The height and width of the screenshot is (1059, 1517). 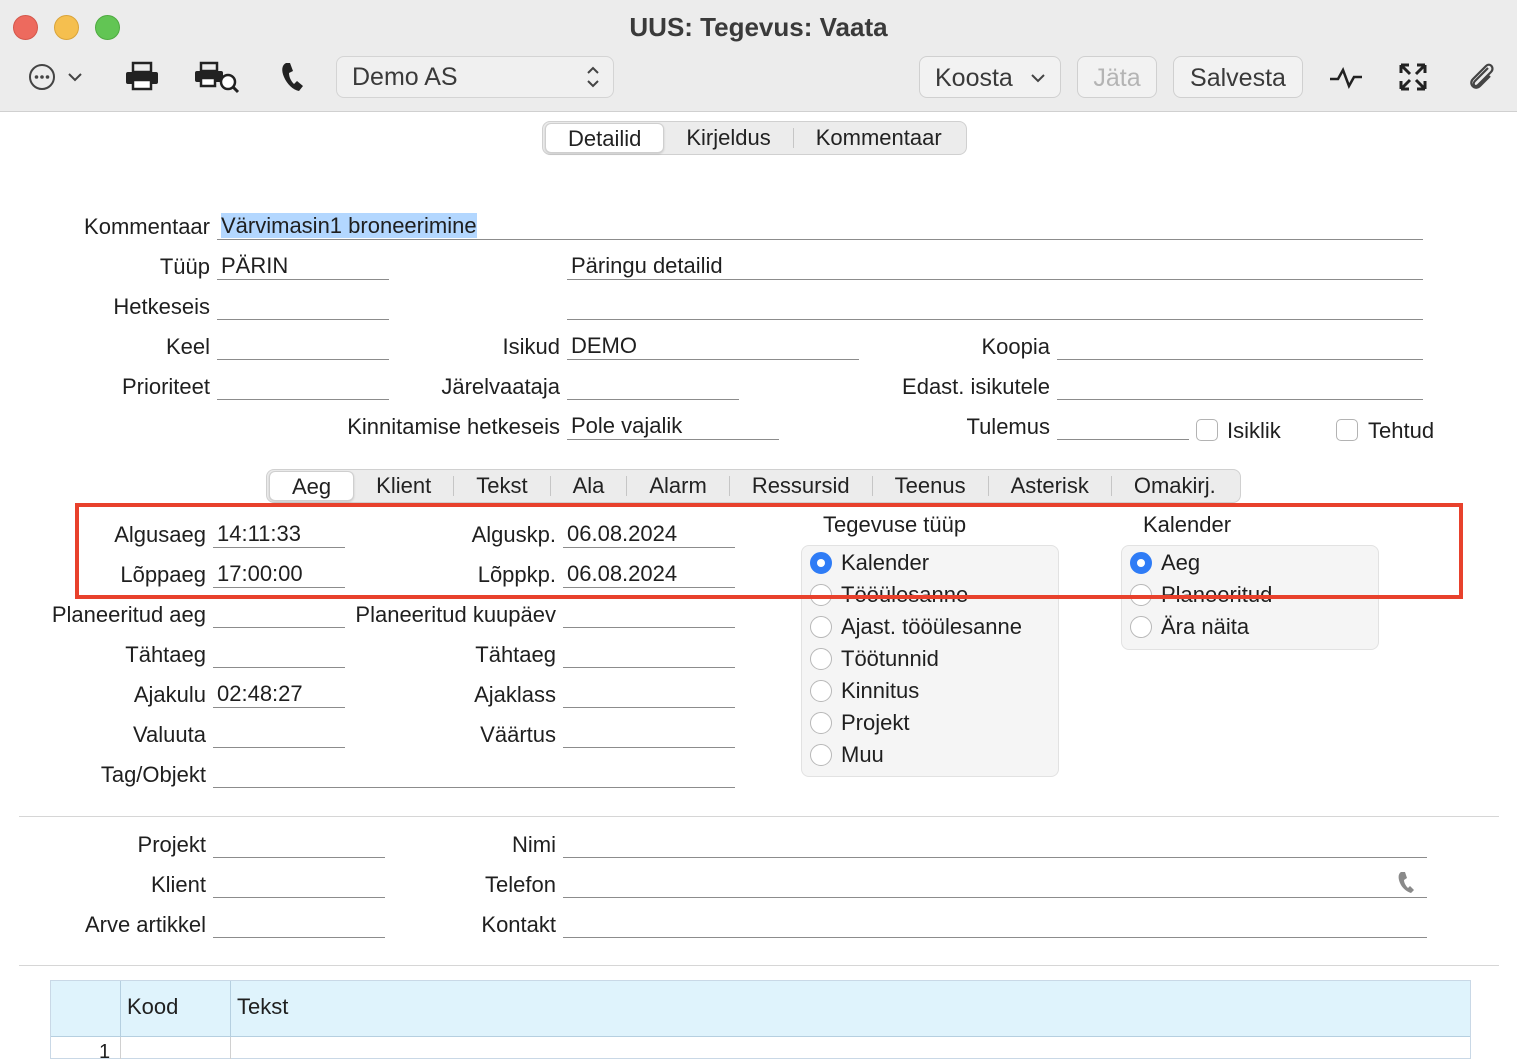 I want to click on algusaeg-field: 14:11:33, so click(x=279, y=534).